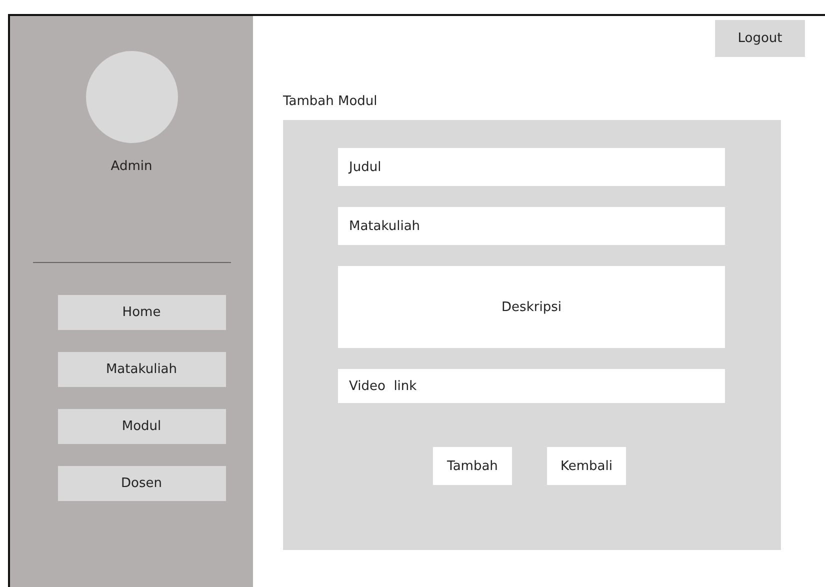 This screenshot has width=825, height=587. Describe the element at coordinates (586, 466) in the screenshot. I see `form-button: Kembali` at that location.